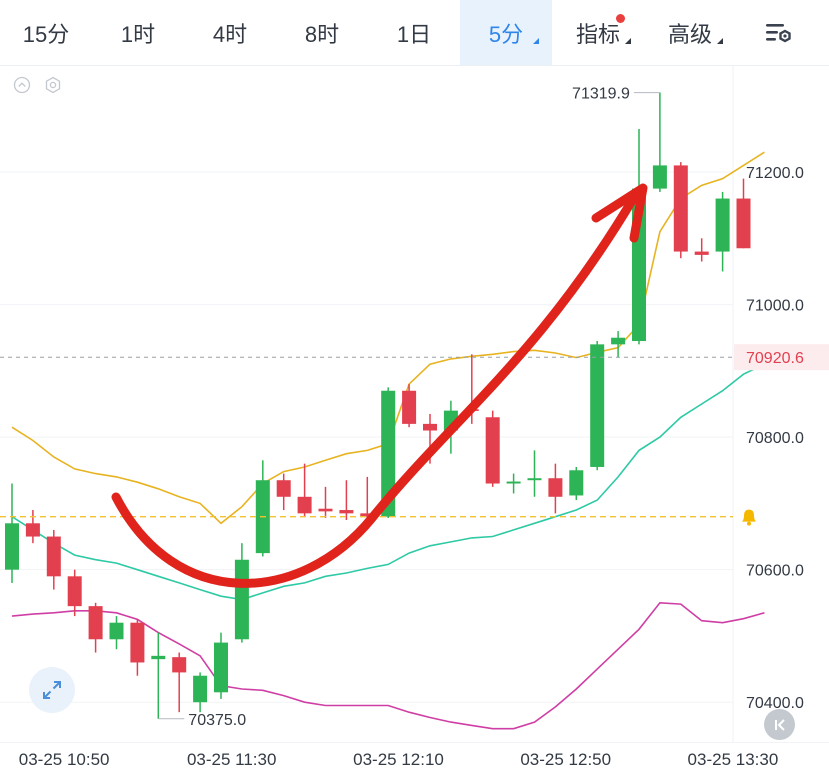 This screenshot has height=775, width=829. What do you see at coordinates (733, 759) in the screenshot?
I see `x-tick-label: 03-25 13:30` at bounding box center [733, 759].